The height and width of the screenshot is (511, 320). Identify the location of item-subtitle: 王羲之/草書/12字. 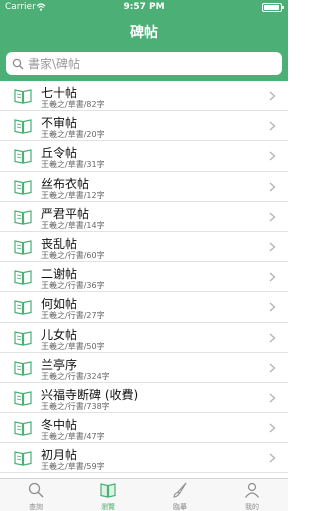
(73, 195).